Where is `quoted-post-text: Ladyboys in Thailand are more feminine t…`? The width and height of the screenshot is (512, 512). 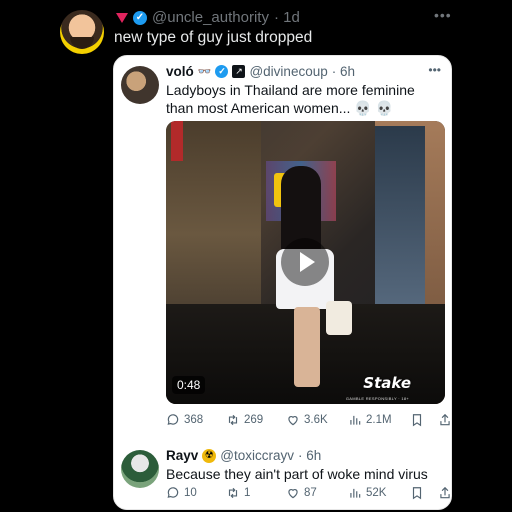 quoted-post-text: Ladyboys in Thailand are more feminine t… is located at coordinates (290, 99).